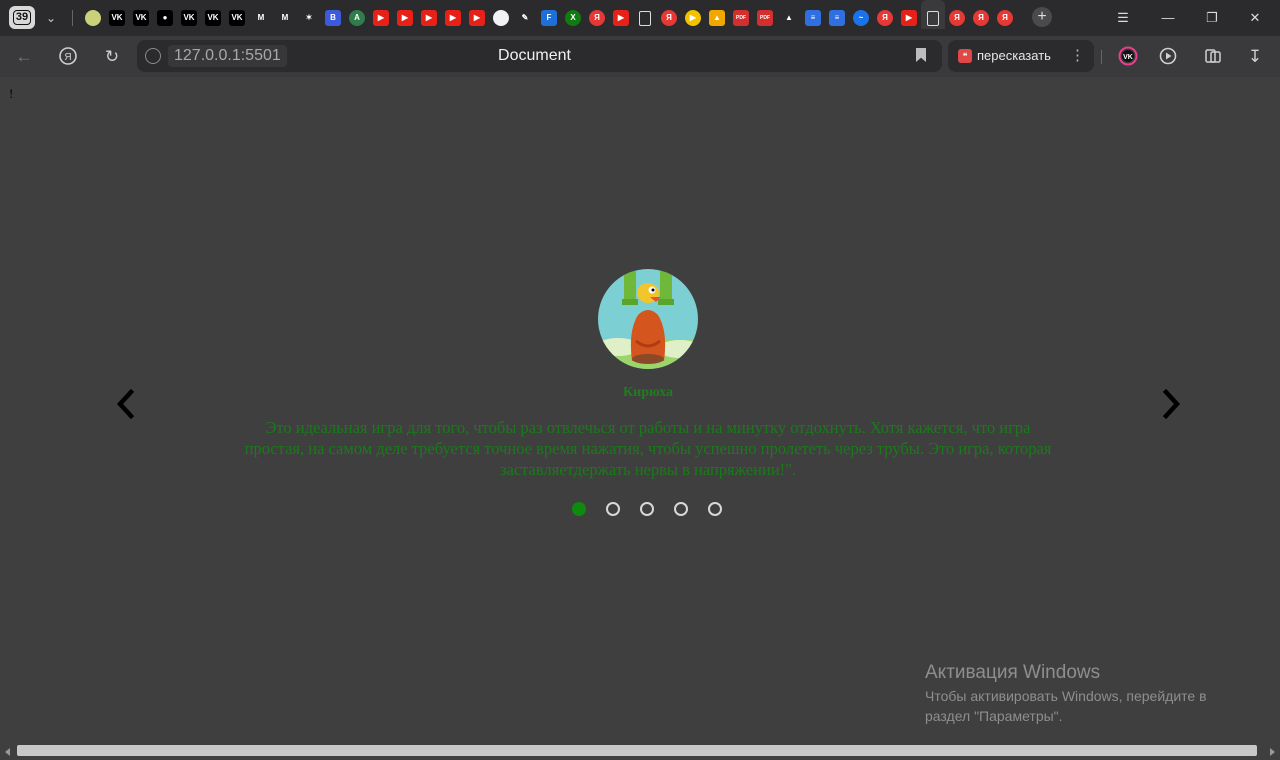 Image resolution: width=1280 pixels, height=760 pixels. I want to click on svg-text: VK, so click(1128, 57).